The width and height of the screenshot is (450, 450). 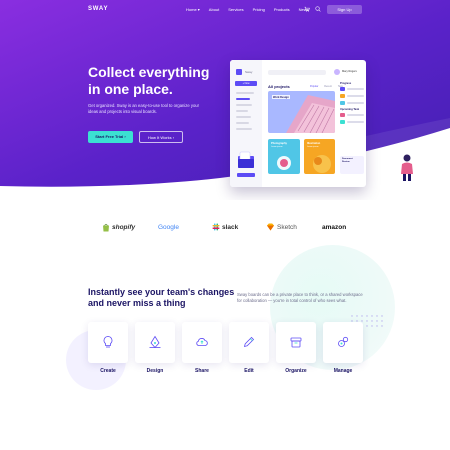 I want to click on mock-upcoming-title: Upcoming Task, so click(x=350, y=109).